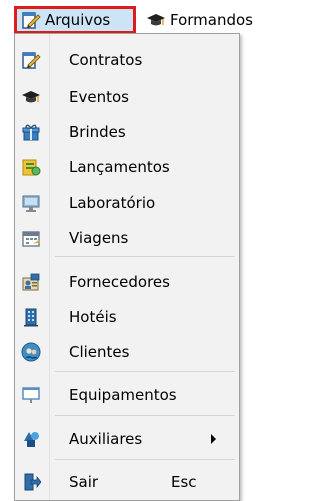  Describe the element at coordinates (119, 167) in the screenshot. I see `menu-item-label: Lançamentos` at that location.